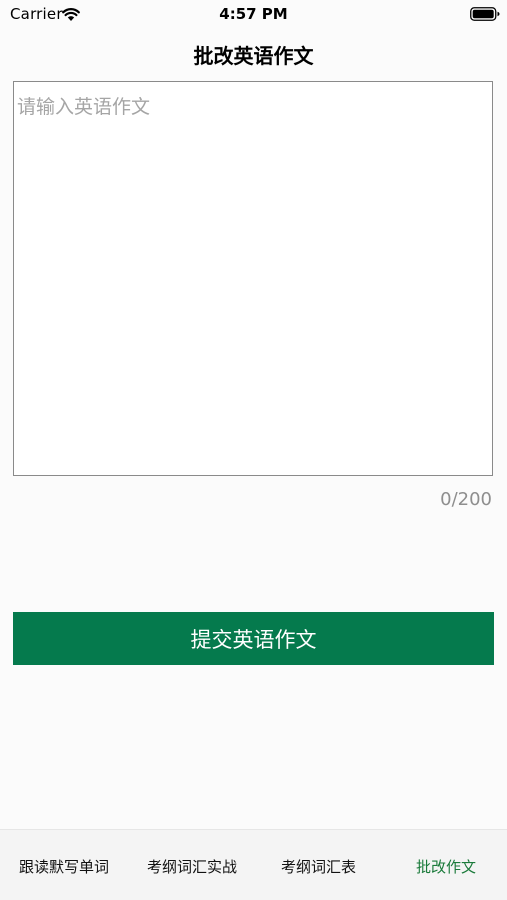 Image resolution: width=507 pixels, height=900 pixels. What do you see at coordinates (64, 866) in the screenshot?
I see `tab-follow-dictation: 跟读默写单词` at bounding box center [64, 866].